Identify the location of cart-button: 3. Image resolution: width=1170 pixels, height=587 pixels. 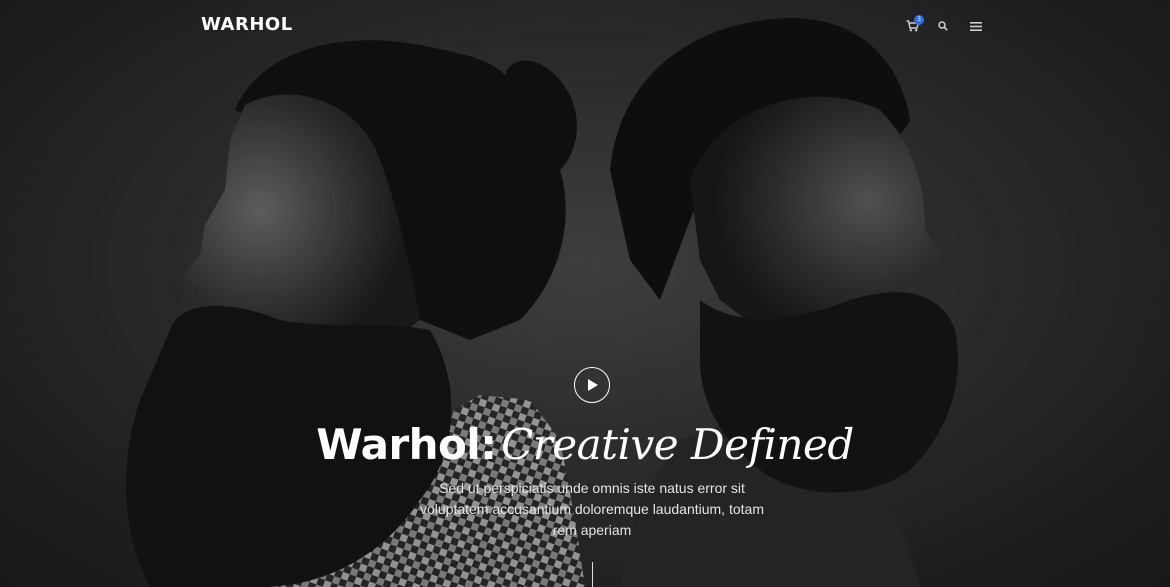
(913, 25).